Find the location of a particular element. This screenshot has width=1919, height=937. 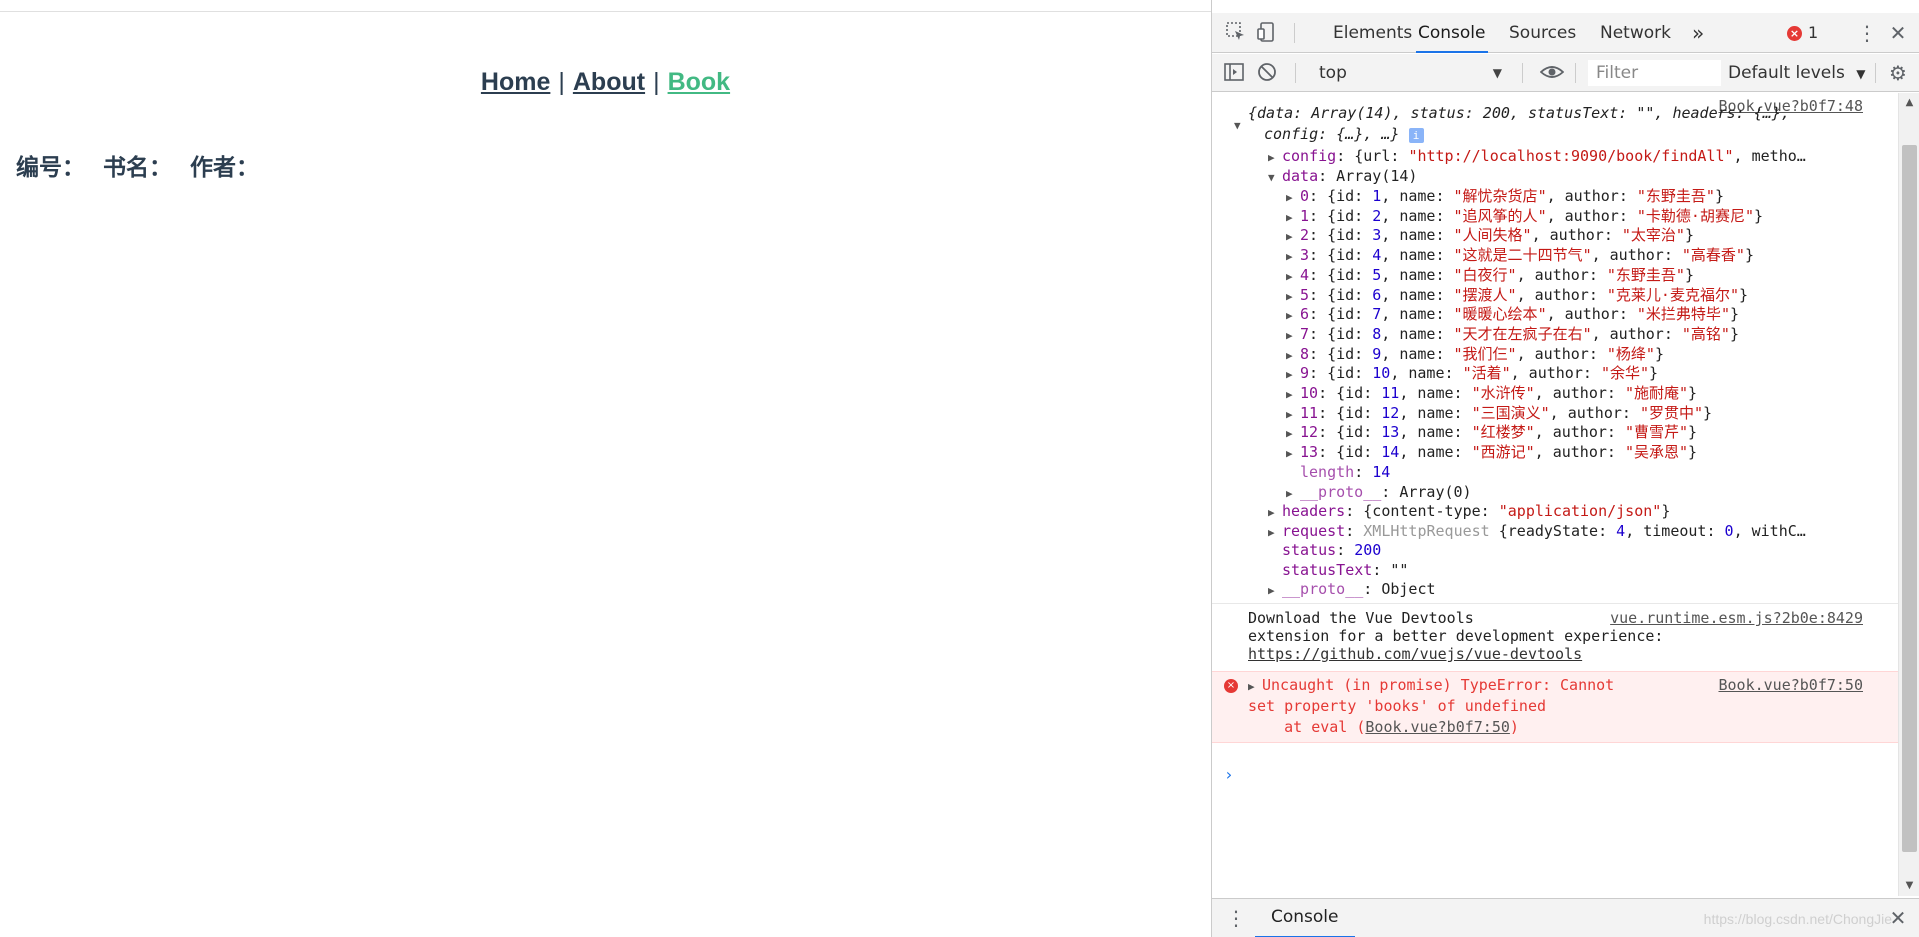

error-text: Uncaught (in promise) TypeError: Cannot is located at coordinates (1438, 685).